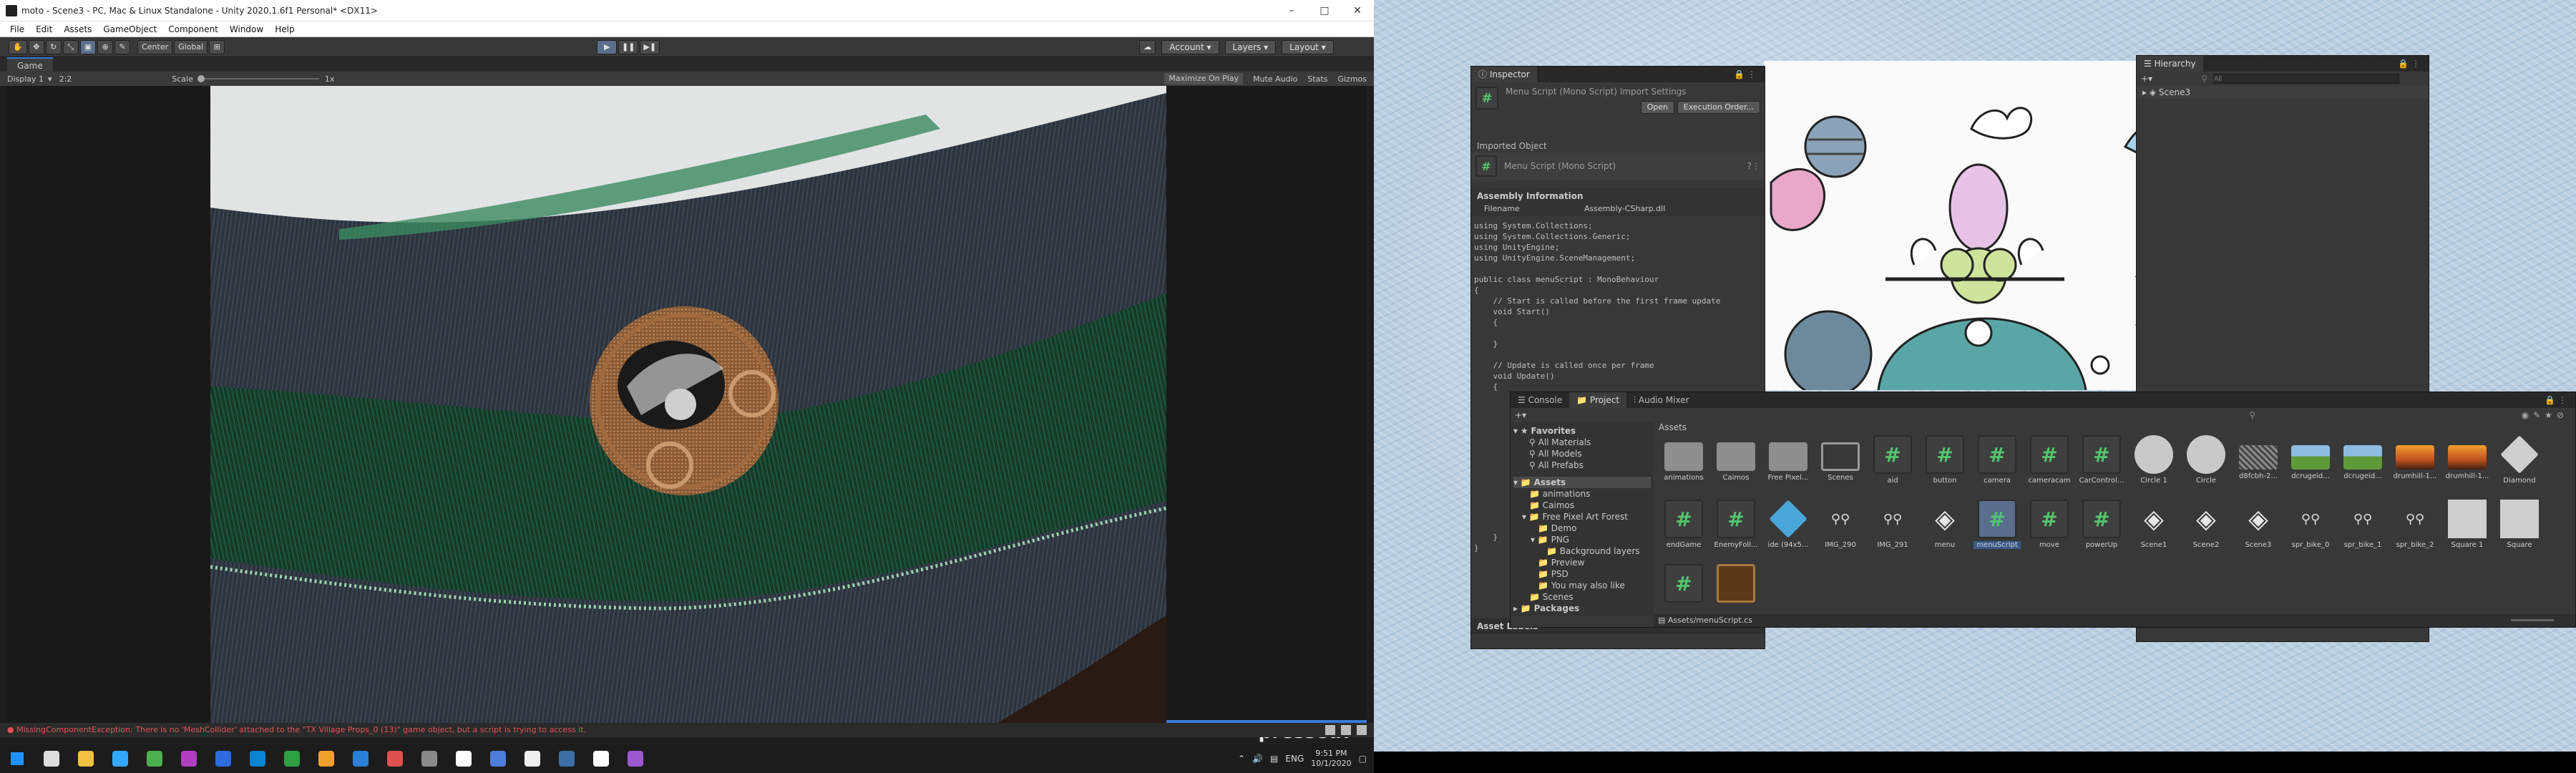  I want to click on asset-item: Caimos, so click(1736, 459).